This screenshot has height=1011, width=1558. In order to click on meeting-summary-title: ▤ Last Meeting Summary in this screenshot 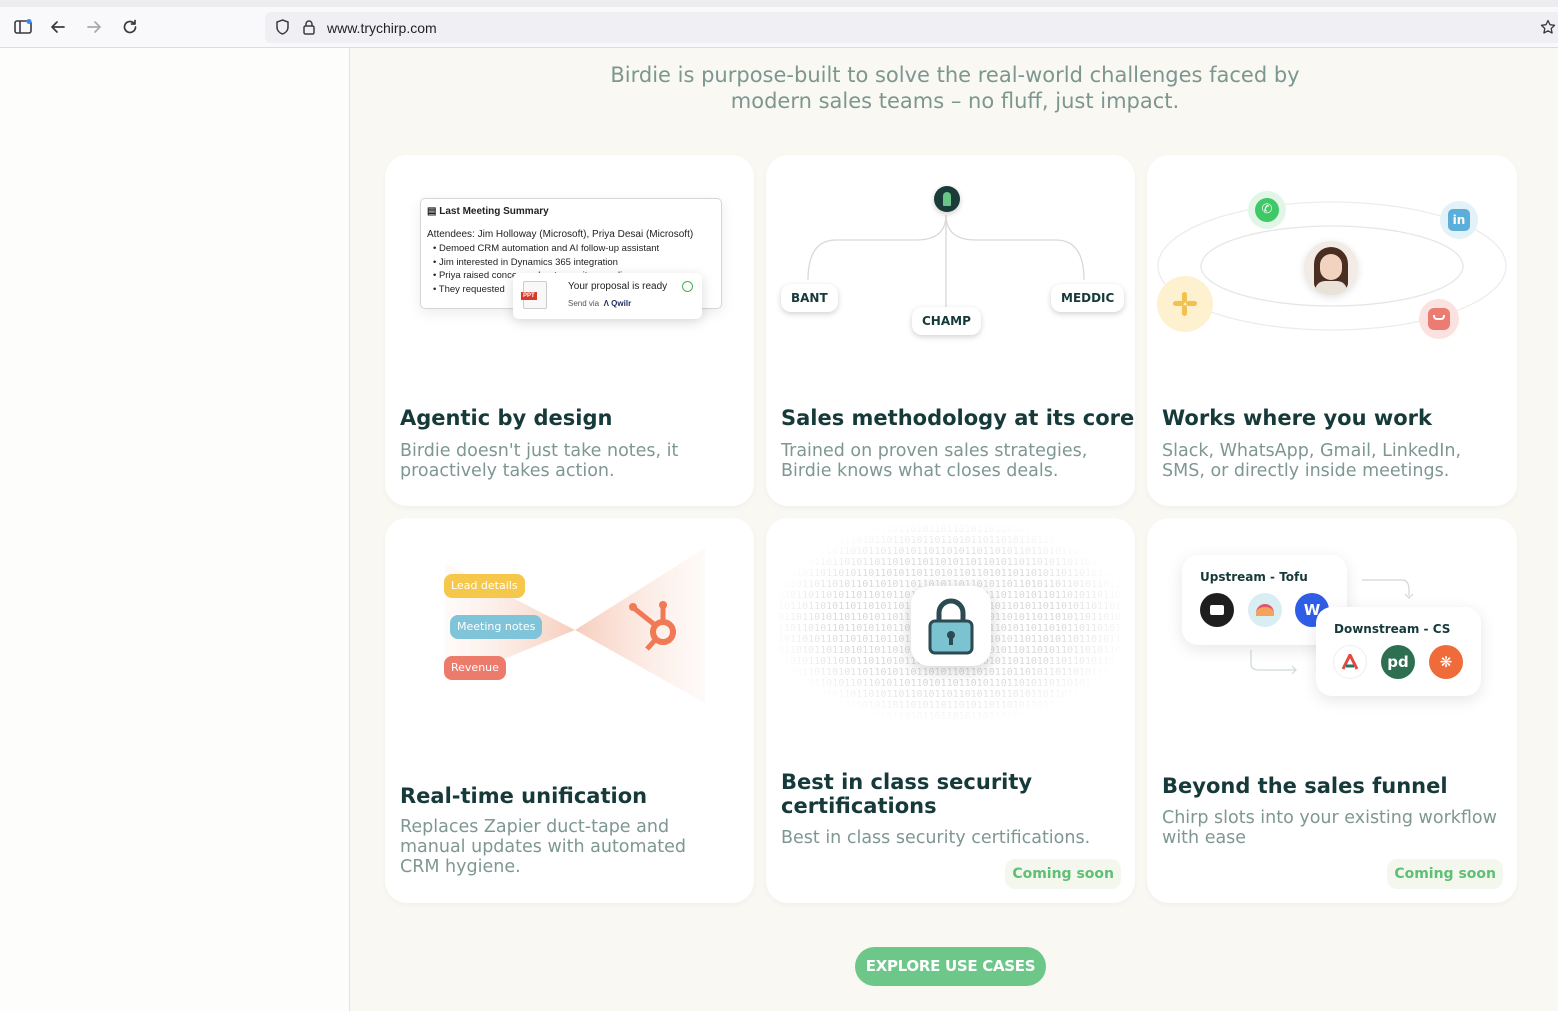, I will do `click(488, 211)`.